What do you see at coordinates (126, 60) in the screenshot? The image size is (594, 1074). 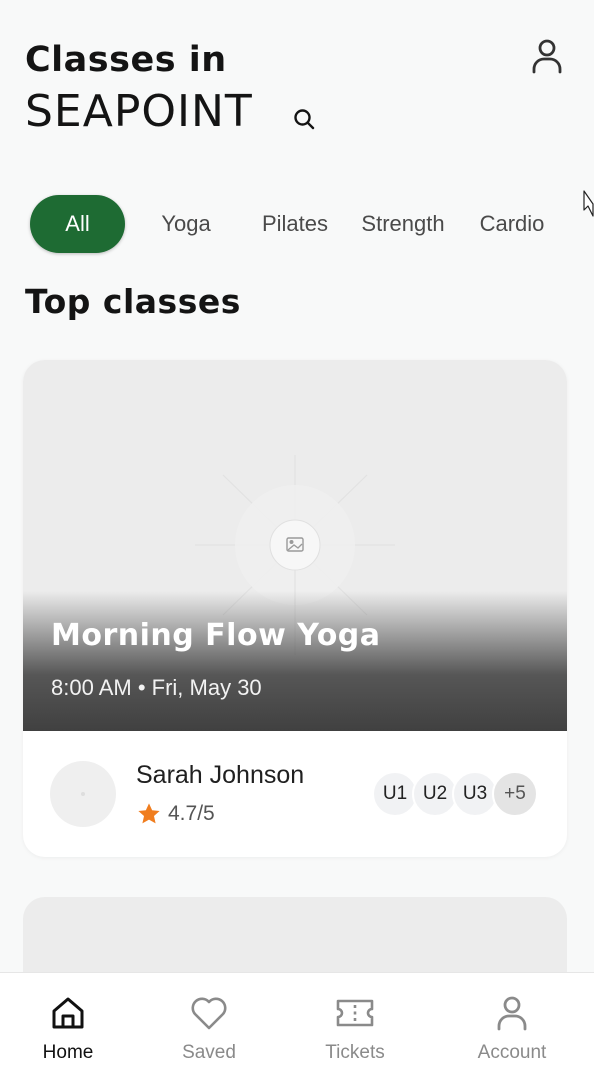 I see `page-title: Classes in` at bounding box center [126, 60].